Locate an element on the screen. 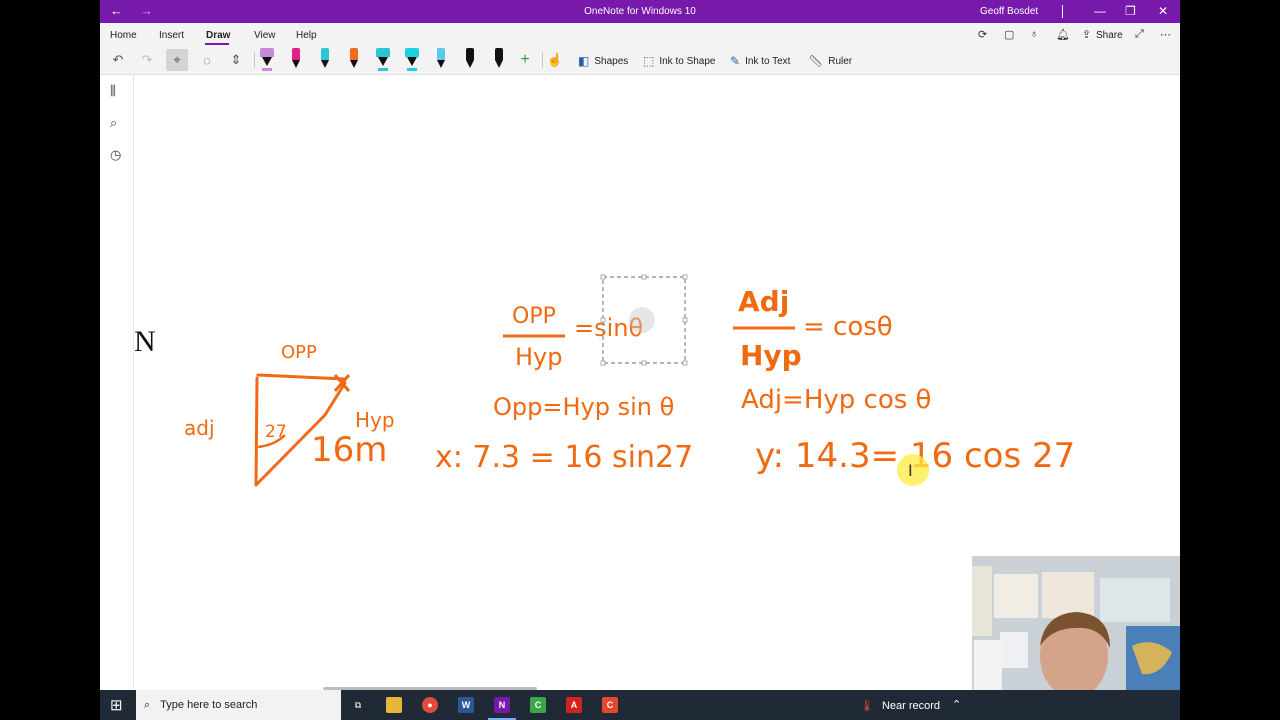 This screenshot has height=720, width=1280. acrobat-icon: A is located at coordinates (574, 705).